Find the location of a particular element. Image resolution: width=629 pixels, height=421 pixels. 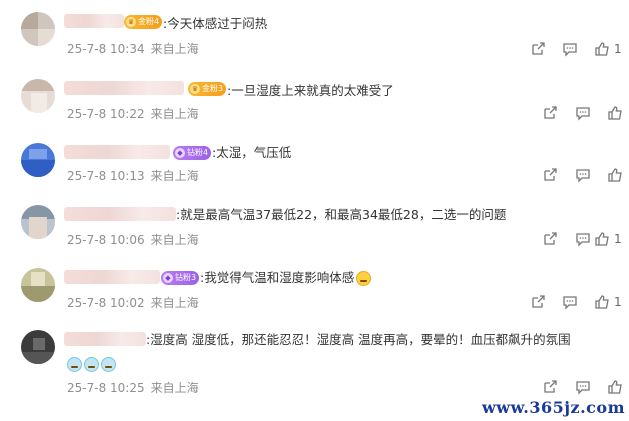

comment-meta: 25-7-8 10:13 来自上海 is located at coordinates (136, 175).